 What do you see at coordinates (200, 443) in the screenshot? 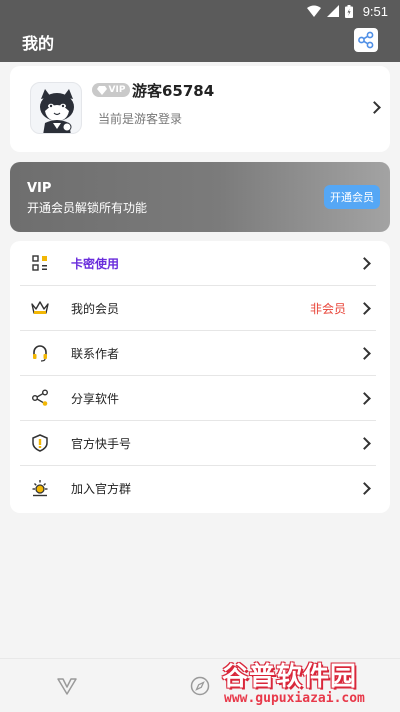
I see `menu-item-official-kuaishou: 官方快手号` at bounding box center [200, 443].